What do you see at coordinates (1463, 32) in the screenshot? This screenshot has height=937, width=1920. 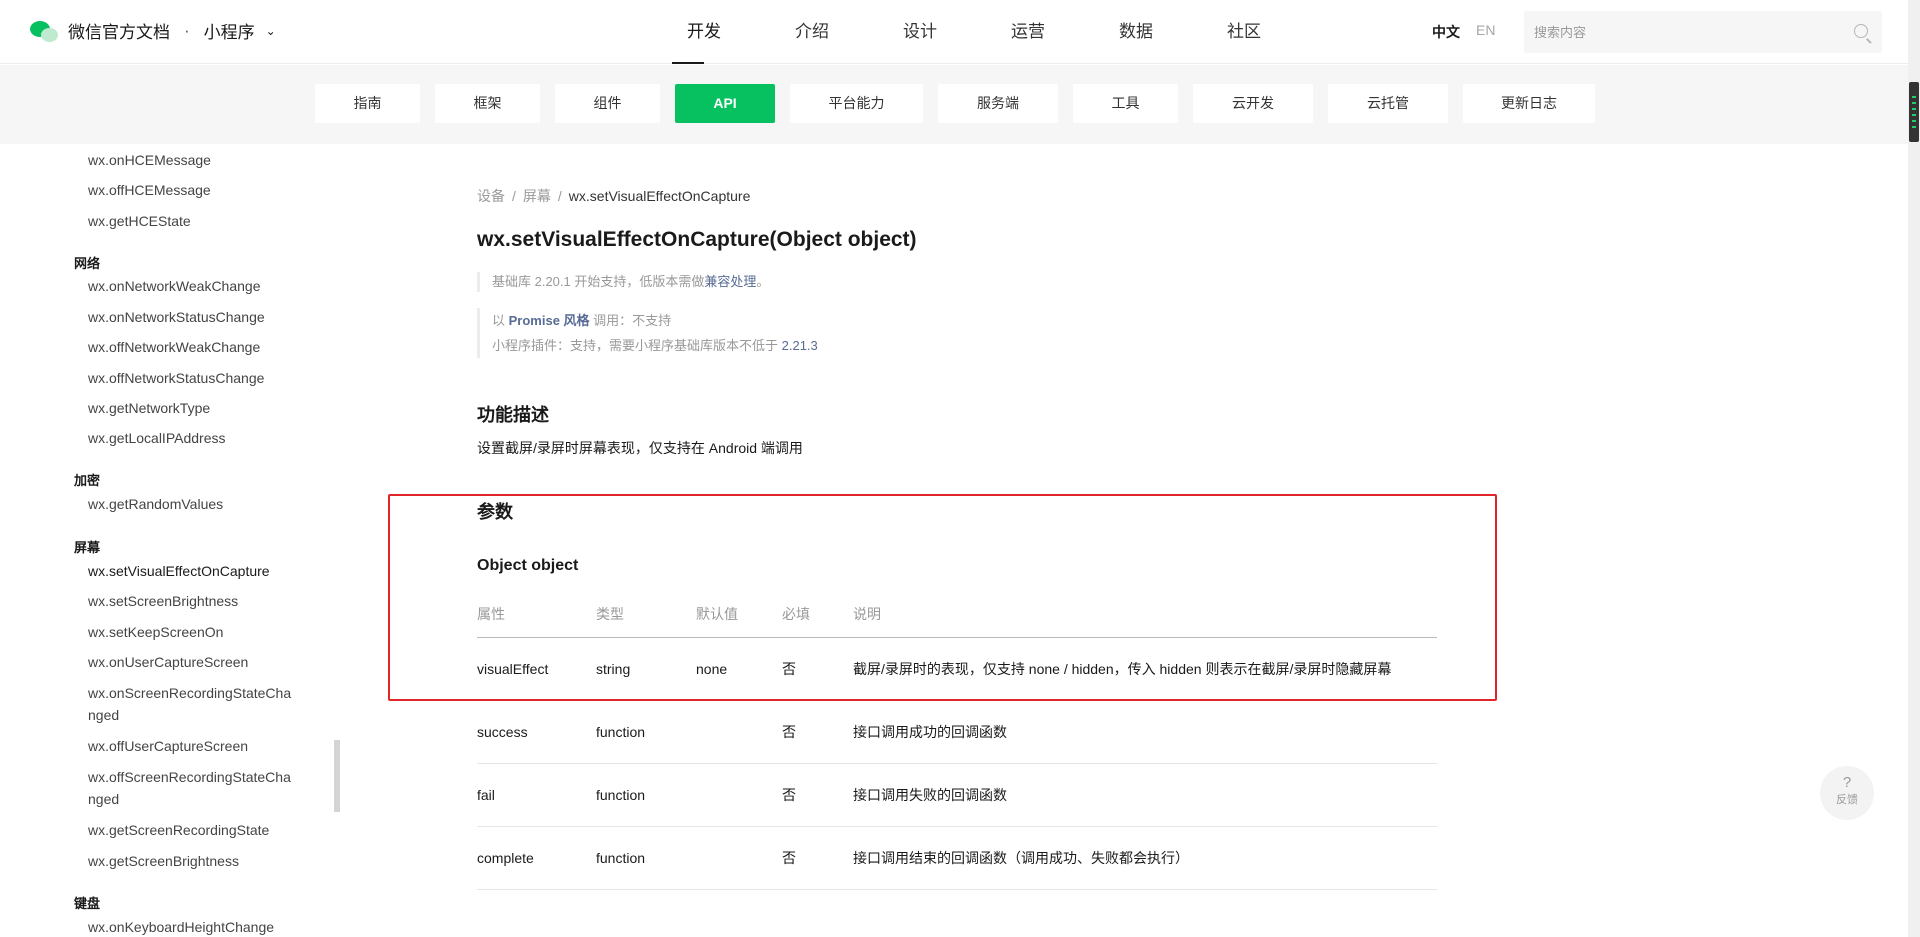 I see `language-switch: 中文 EN` at bounding box center [1463, 32].